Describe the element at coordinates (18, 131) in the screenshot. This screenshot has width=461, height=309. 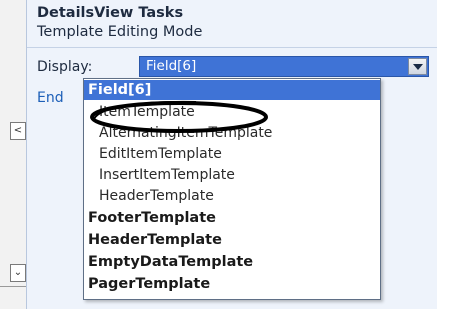
I see `scroll-left-icon: <` at that location.